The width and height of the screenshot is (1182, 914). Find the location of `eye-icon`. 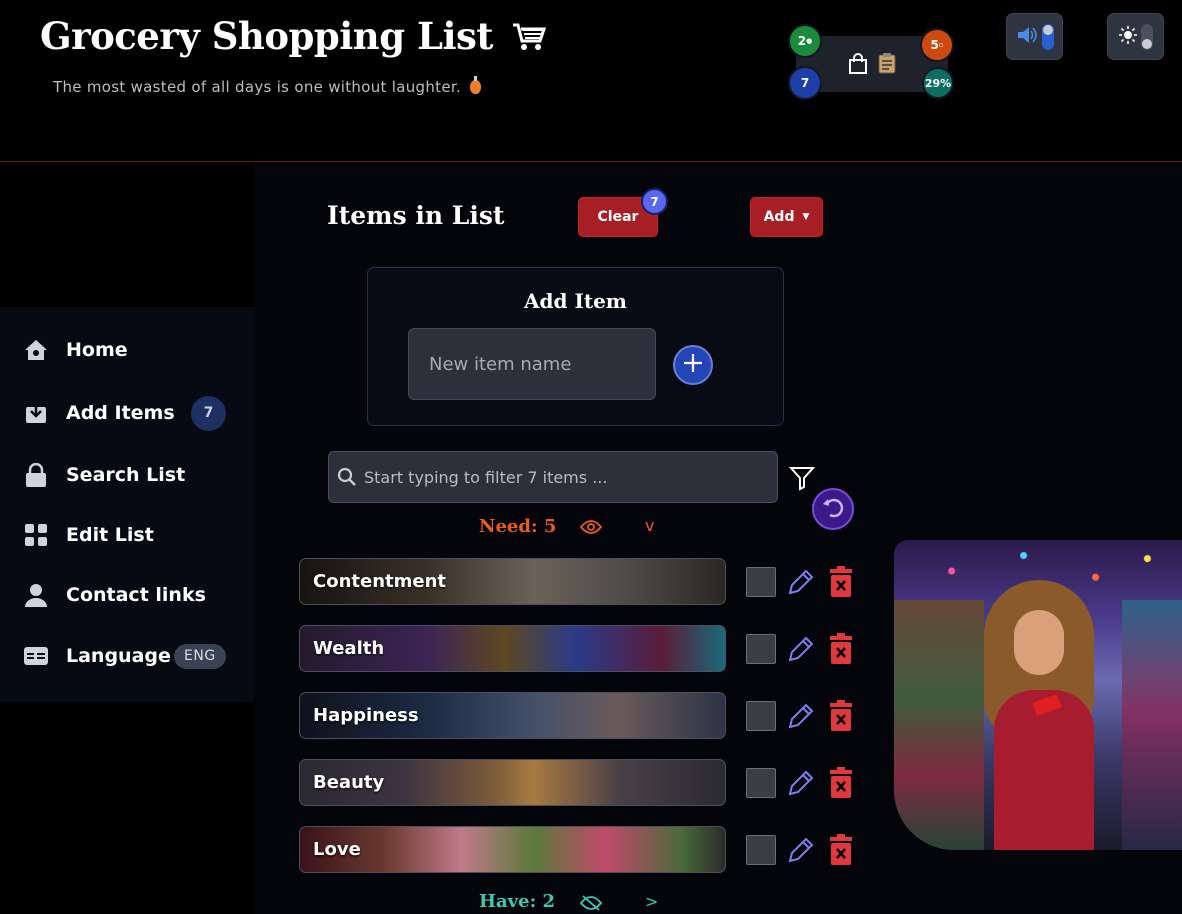

eye-icon is located at coordinates (591, 529).